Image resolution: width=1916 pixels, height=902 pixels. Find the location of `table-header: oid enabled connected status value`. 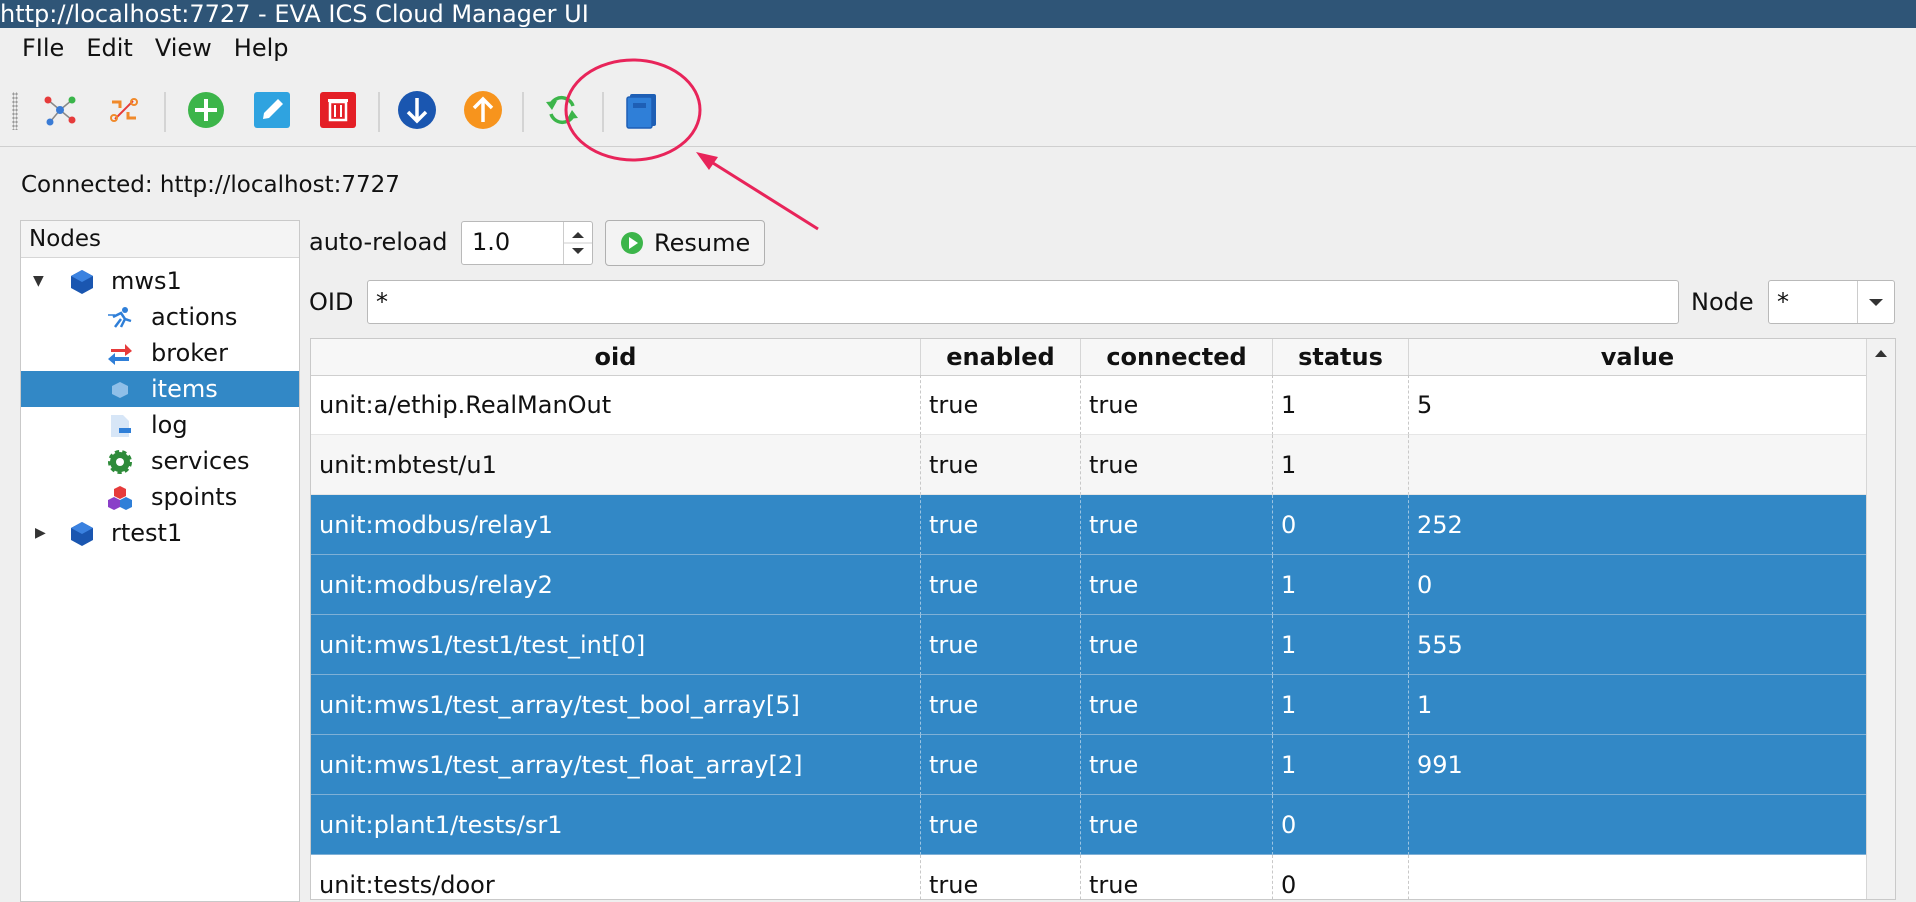

table-header: oid enabled connected status value is located at coordinates (1089, 357).